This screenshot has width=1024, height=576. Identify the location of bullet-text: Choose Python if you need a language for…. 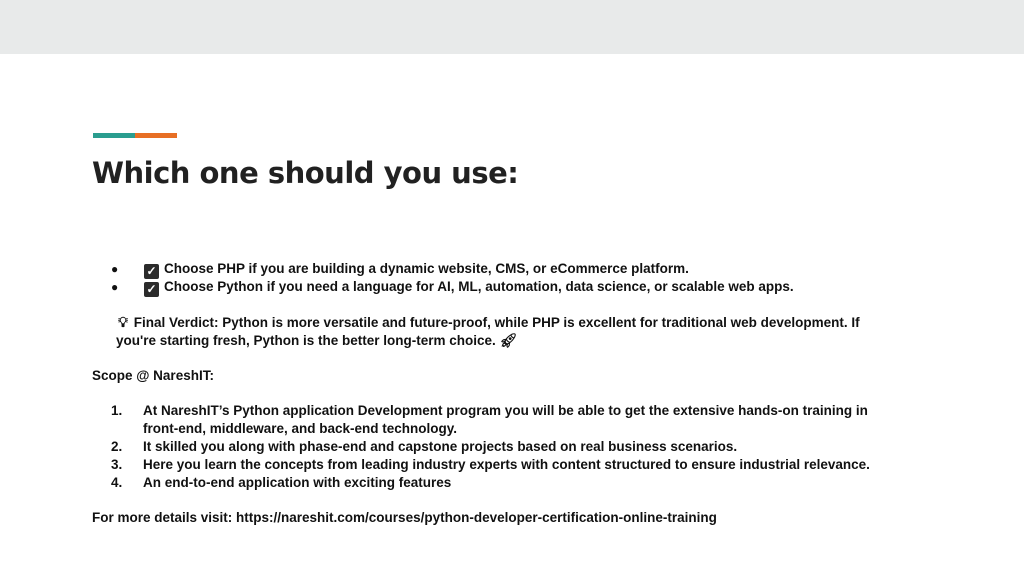
(479, 286).